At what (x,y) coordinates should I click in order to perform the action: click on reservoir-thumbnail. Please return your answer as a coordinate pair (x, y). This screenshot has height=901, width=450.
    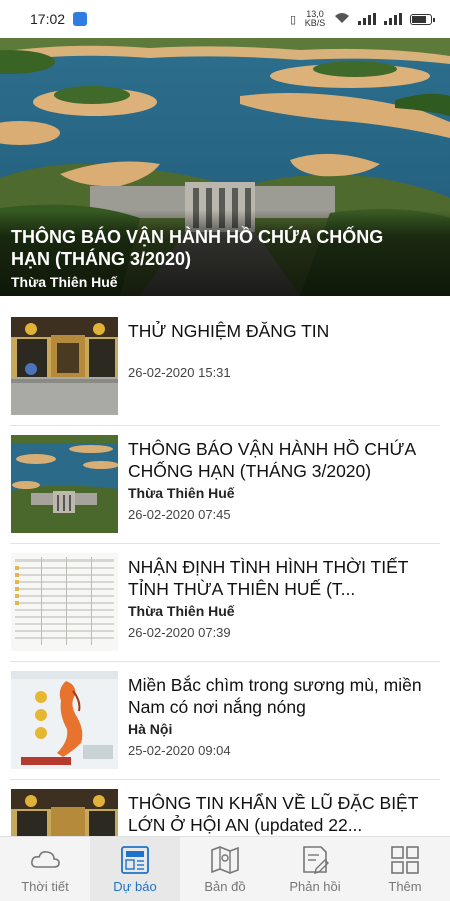
    Looking at the image, I should click on (64, 484).